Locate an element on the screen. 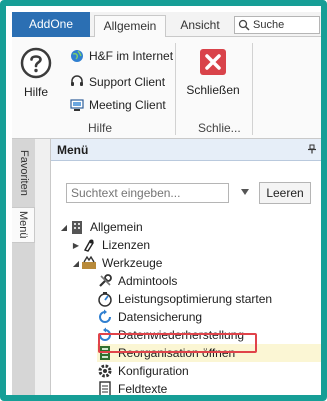 The width and height of the screenshot is (327, 401). side-tab-menu: Menü is located at coordinates (23, 225).